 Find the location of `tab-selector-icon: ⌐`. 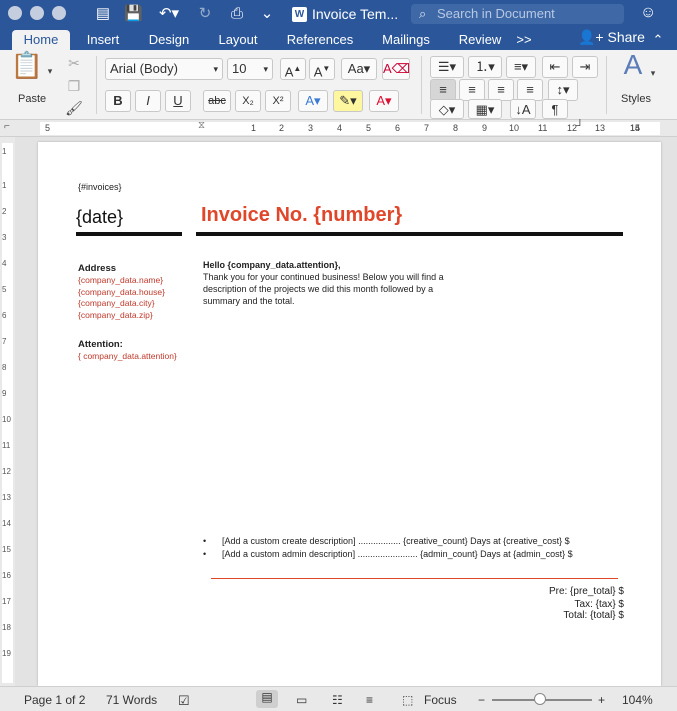

tab-selector-icon: ⌐ is located at coordinates (7, 126).